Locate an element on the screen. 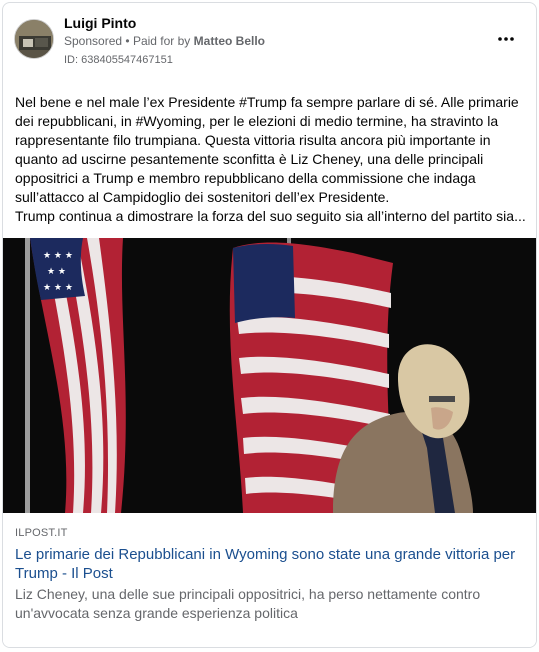 Image resolution: width=539 pixels, height=652 pixels. ad-id: ID: 638405547467151 is located at coordinates (118, 60).